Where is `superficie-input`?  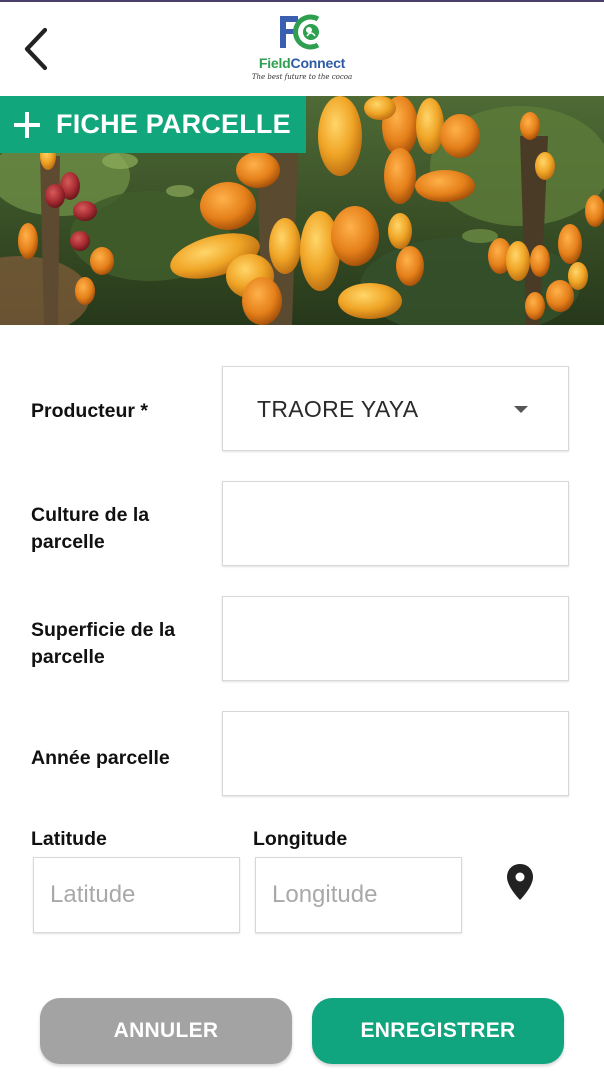
superficie-input is located at coordinates (395, 638).